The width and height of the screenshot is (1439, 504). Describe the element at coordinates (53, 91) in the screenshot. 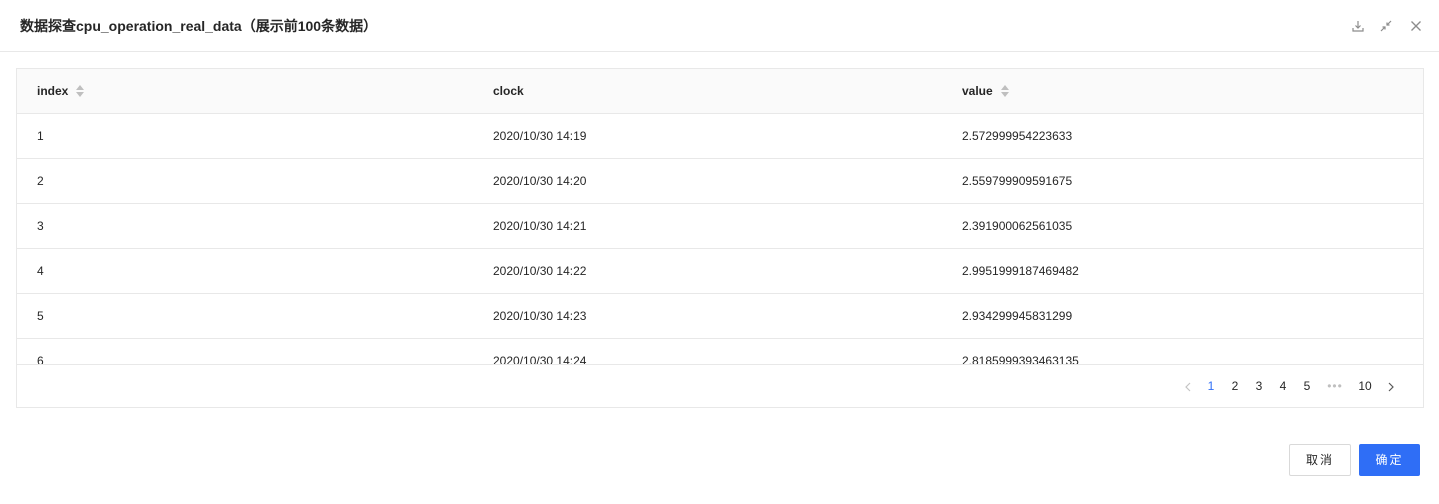

I see `column-label: index` at that location.